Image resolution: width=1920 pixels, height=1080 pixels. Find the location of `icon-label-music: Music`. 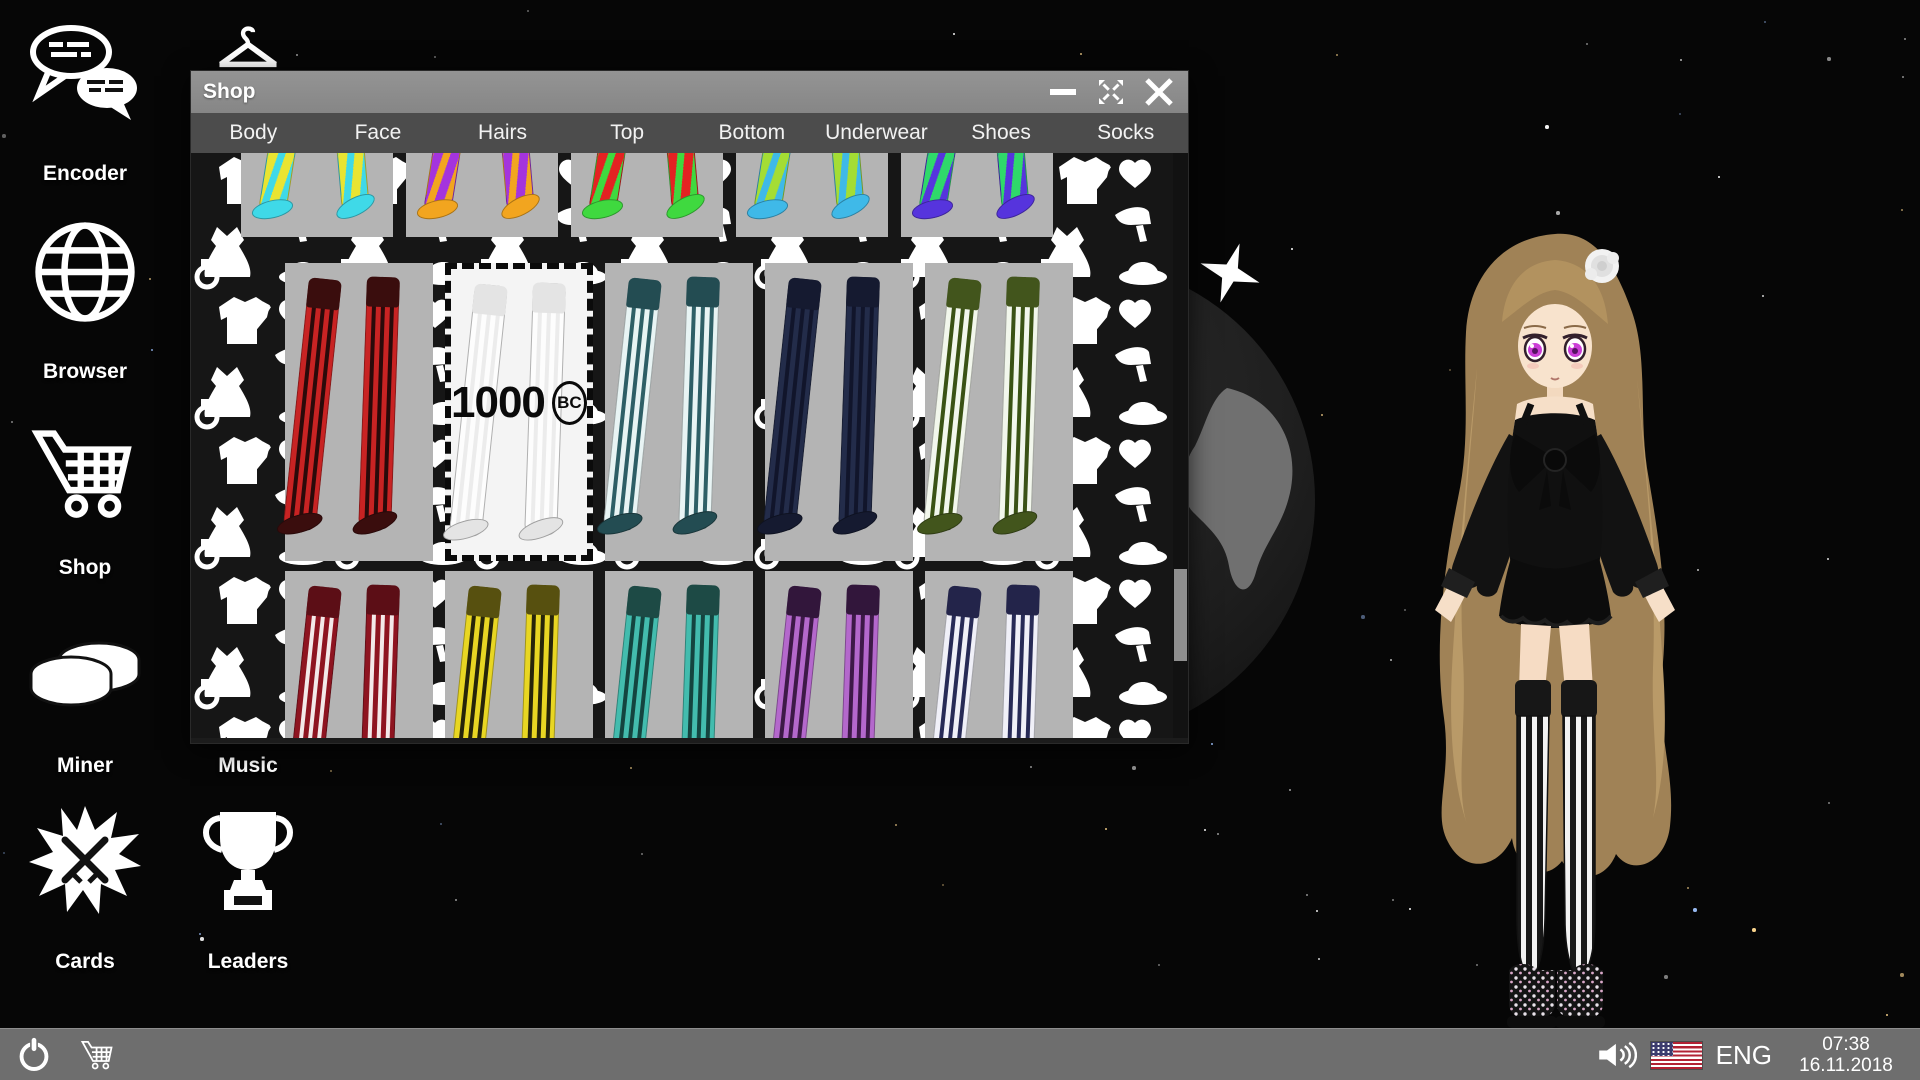

icon-label-music: Music is located at coordinates (248, 765).